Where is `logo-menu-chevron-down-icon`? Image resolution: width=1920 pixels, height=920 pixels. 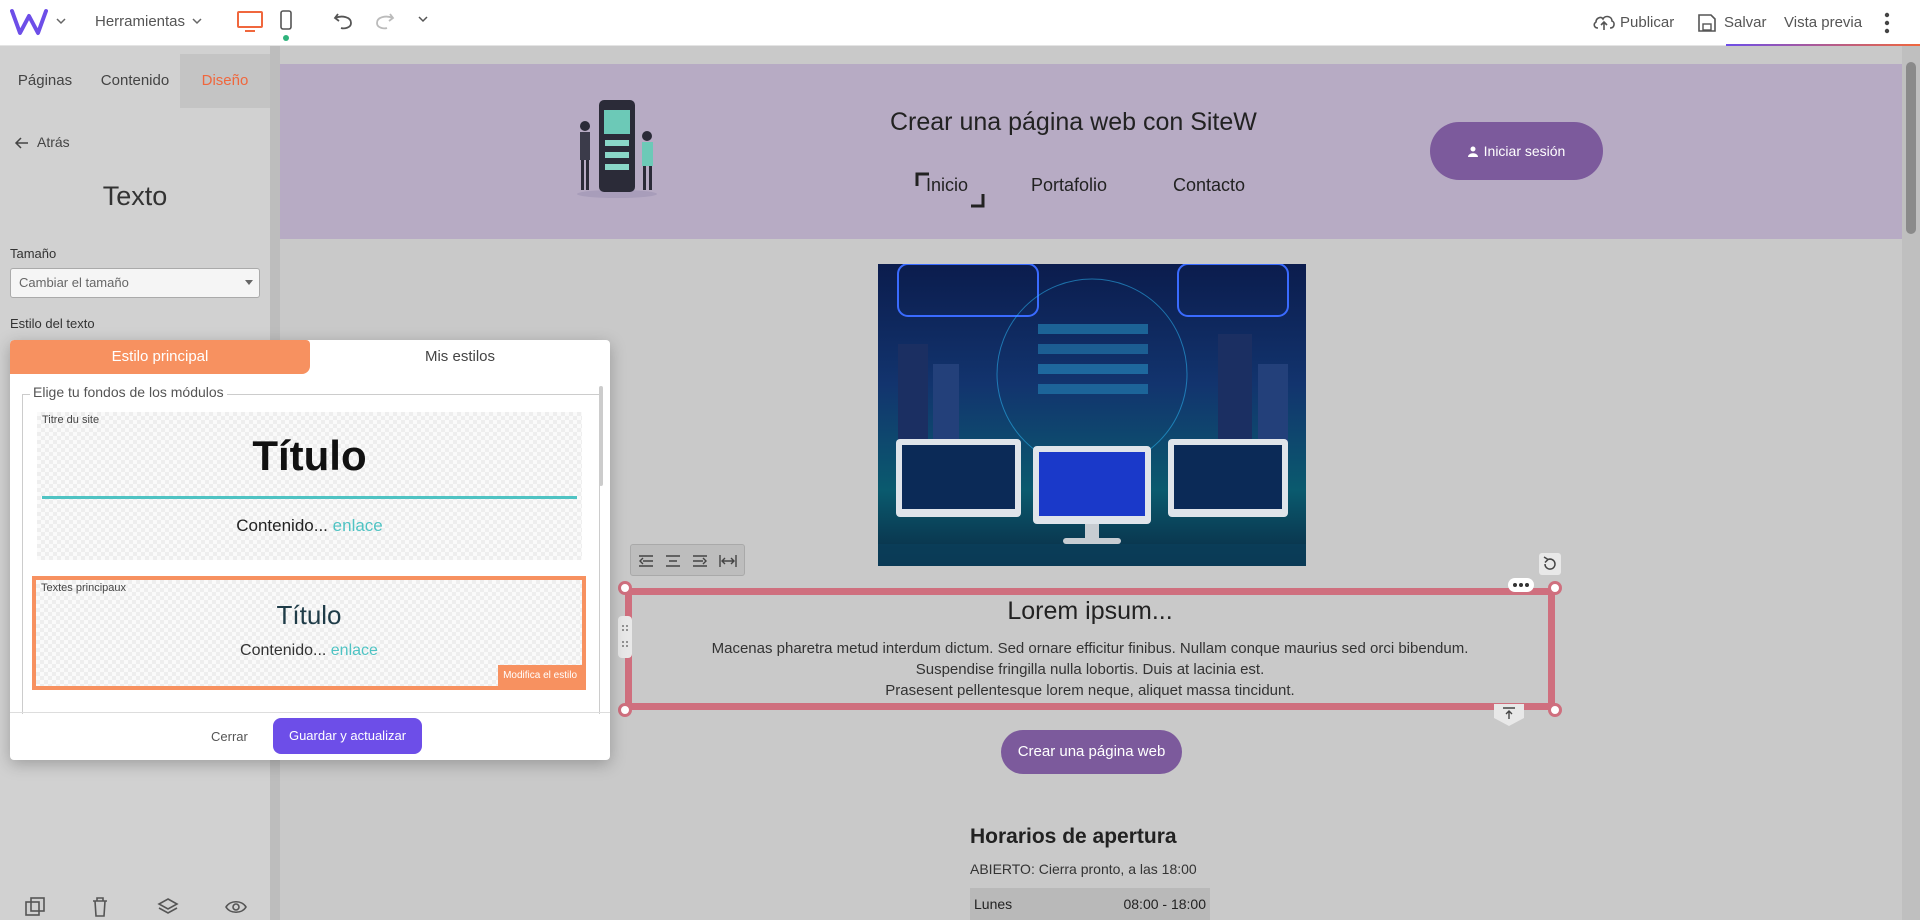 logo-menu-chevron-down-icon is located at coordinates (61, 21).